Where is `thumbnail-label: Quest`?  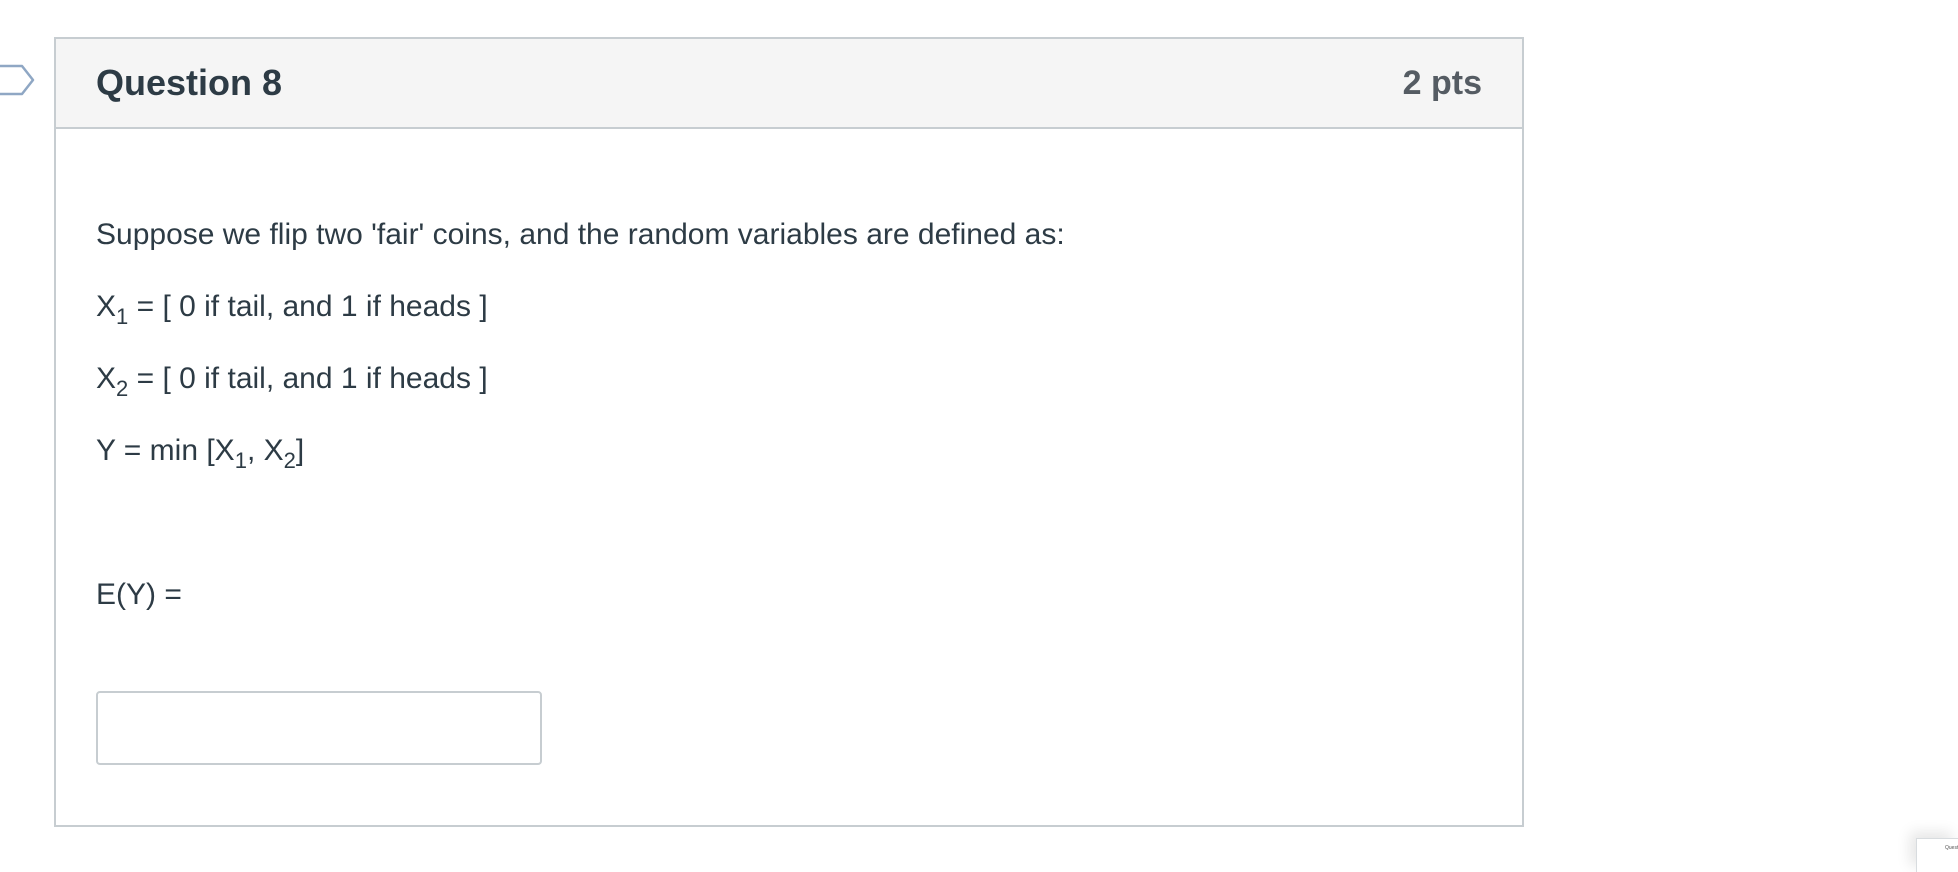 thumbnail-label: Quest is located at coordinates (1951, 848).